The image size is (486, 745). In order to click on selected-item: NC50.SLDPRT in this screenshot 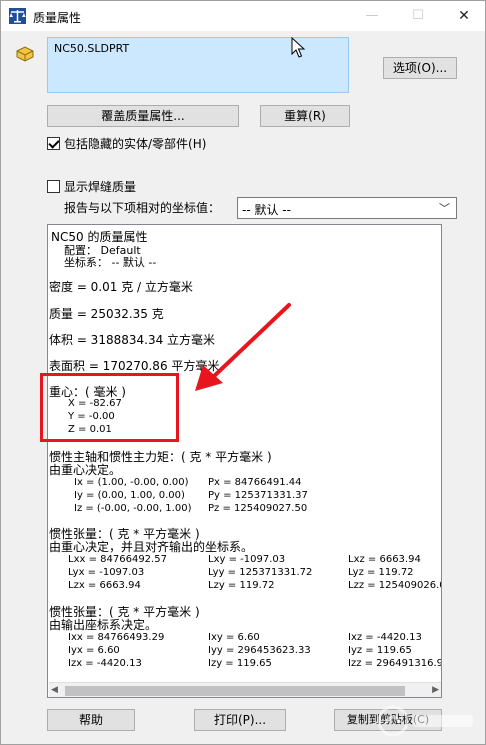, I will do `click(91, 48)`.